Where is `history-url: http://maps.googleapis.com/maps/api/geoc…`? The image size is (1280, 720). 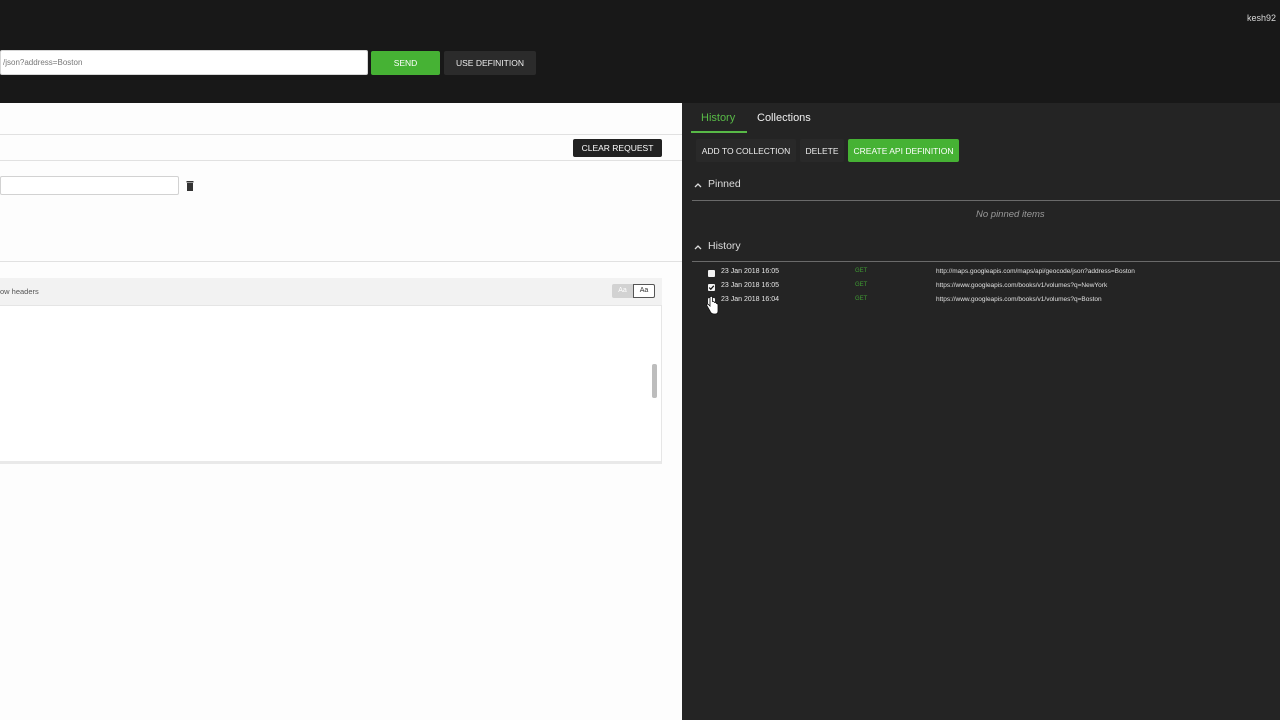
history-url: http://maps.googleapis.com/maps/api/geoc… is located at coordinates (1035, 271).